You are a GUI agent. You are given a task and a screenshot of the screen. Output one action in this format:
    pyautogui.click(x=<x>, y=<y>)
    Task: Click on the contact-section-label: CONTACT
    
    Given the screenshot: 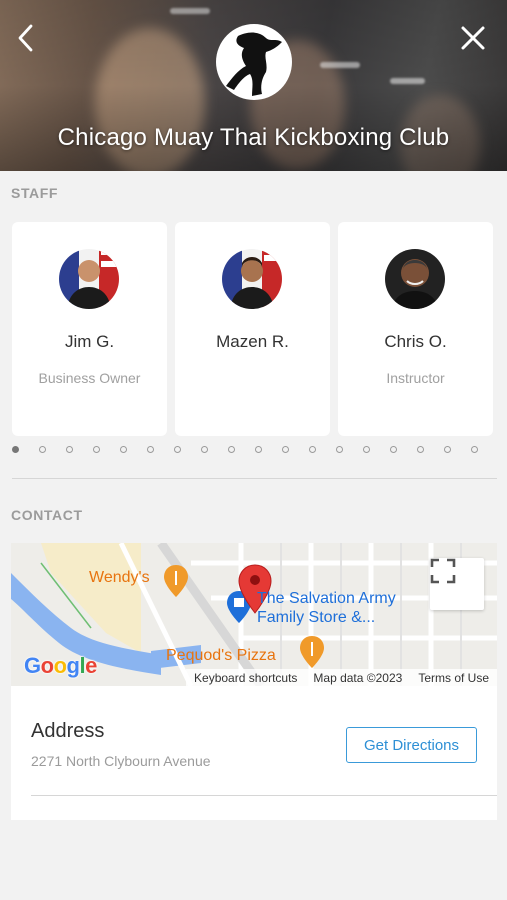 What is the action you would take?
    pyautogui.click(x=47, y=515)
    